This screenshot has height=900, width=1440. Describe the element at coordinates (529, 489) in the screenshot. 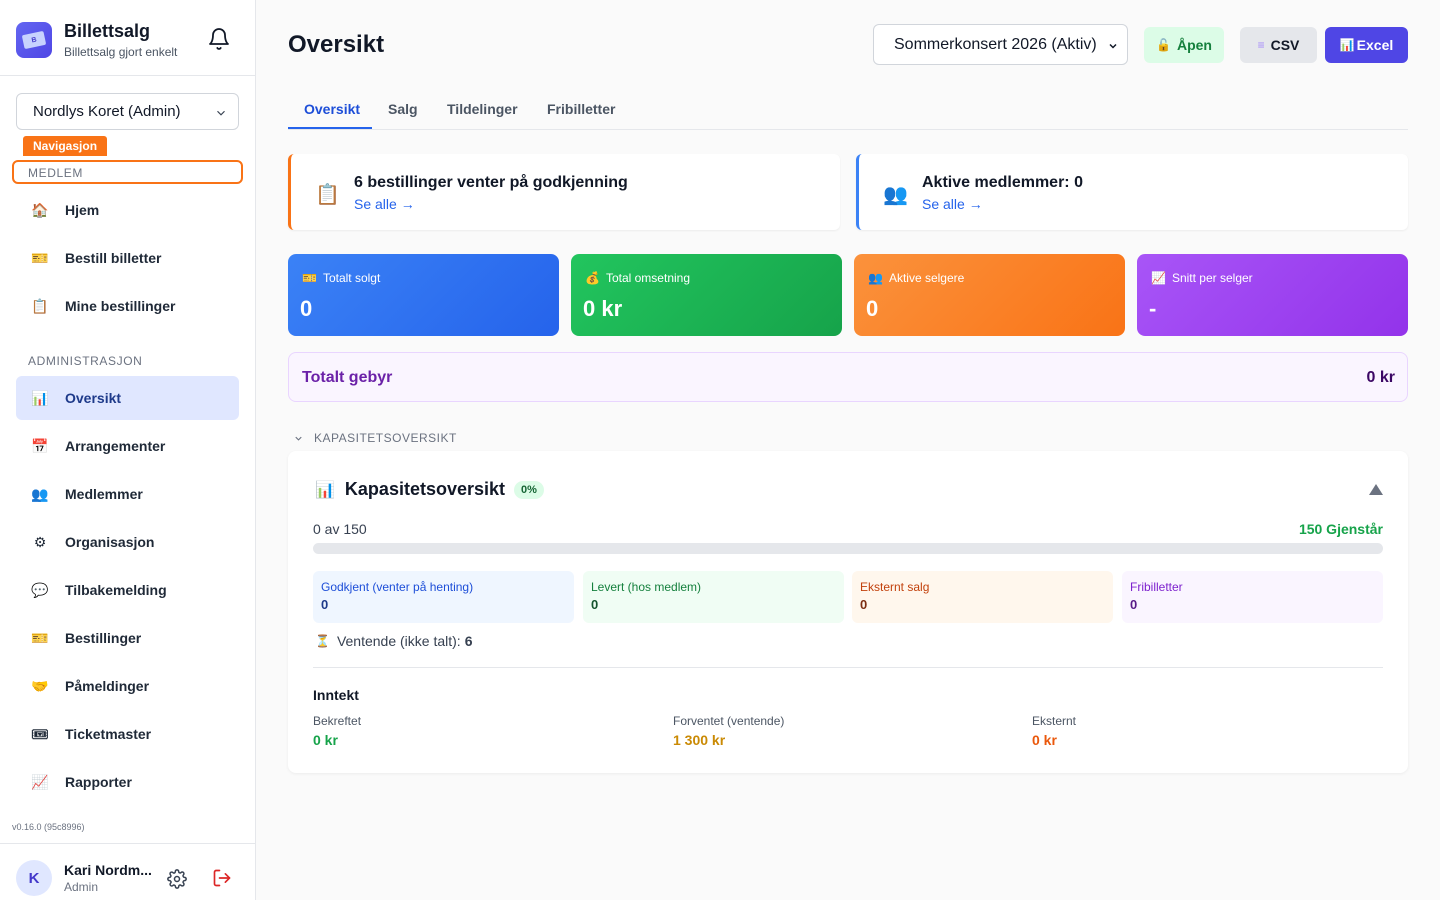

I see `capacity-percent-badge: 0%` at that location.